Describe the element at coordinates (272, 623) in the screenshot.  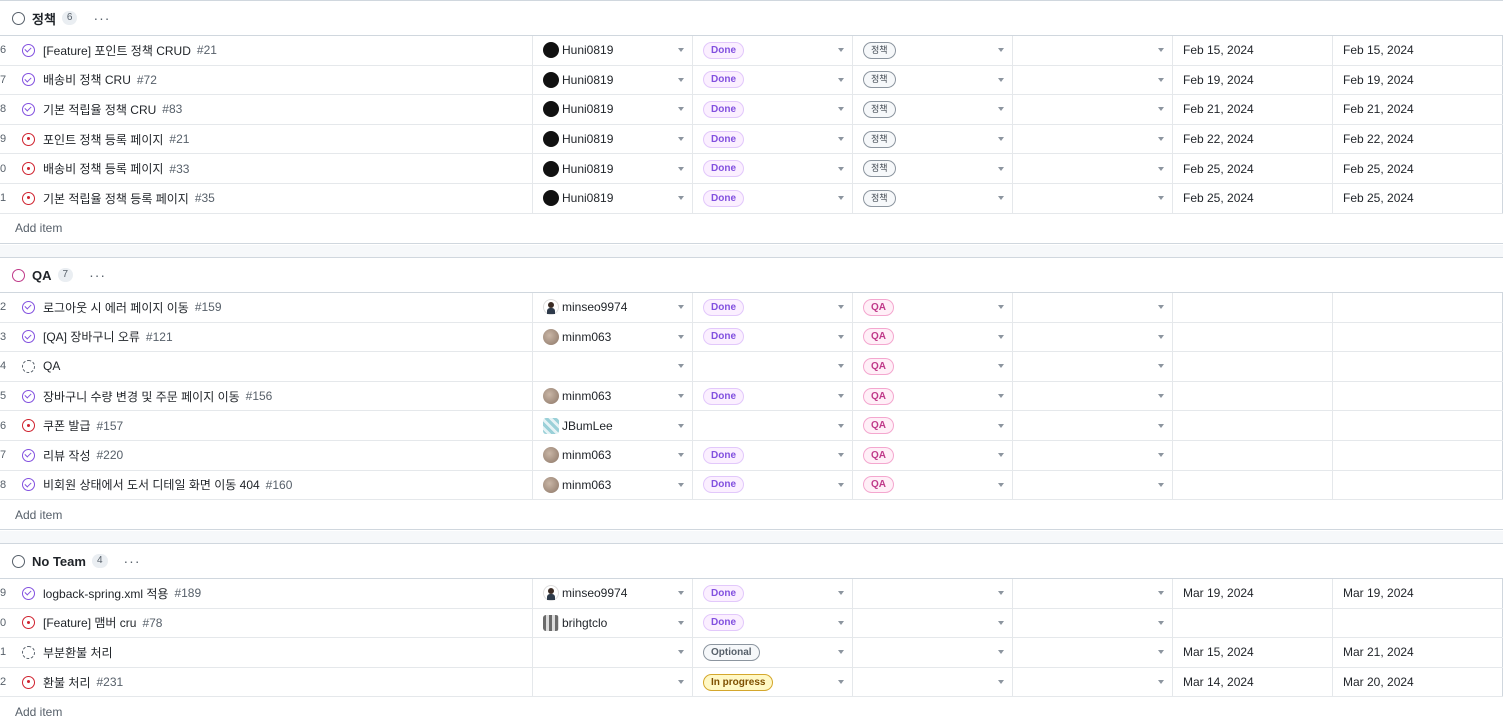
I see `title-cell: [Feature] 맴버 cru #78` at that location.